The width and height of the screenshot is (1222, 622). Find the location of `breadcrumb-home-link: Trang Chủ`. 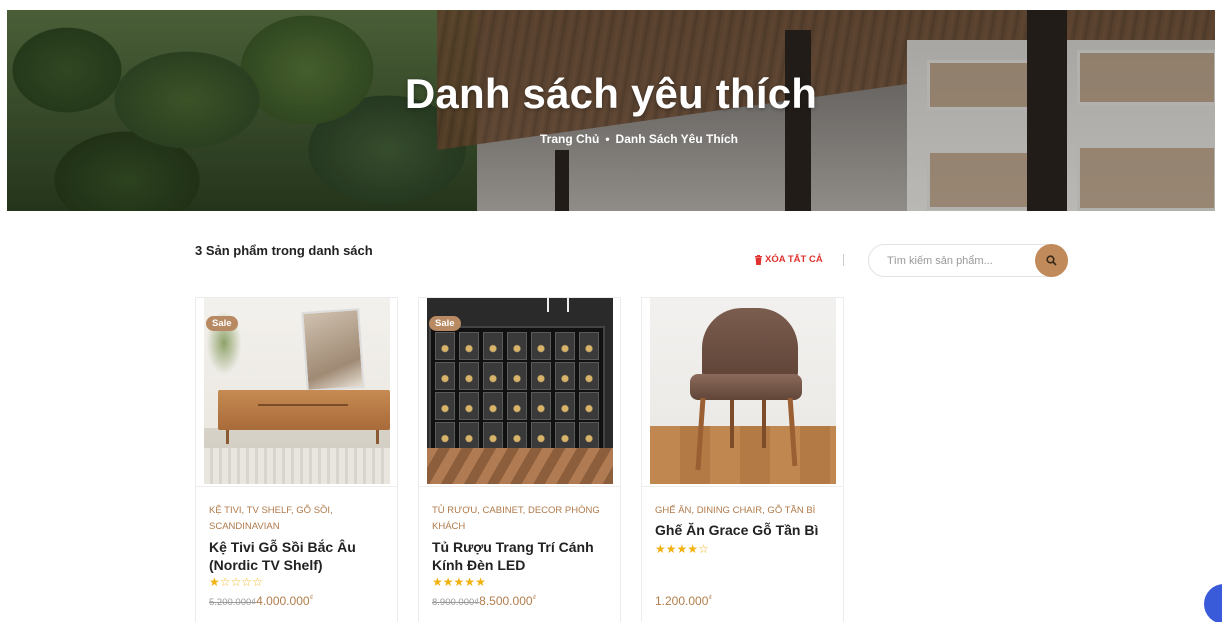

breadcrumb-home-link: Trang Chủ is located at coordinates (569, 139).